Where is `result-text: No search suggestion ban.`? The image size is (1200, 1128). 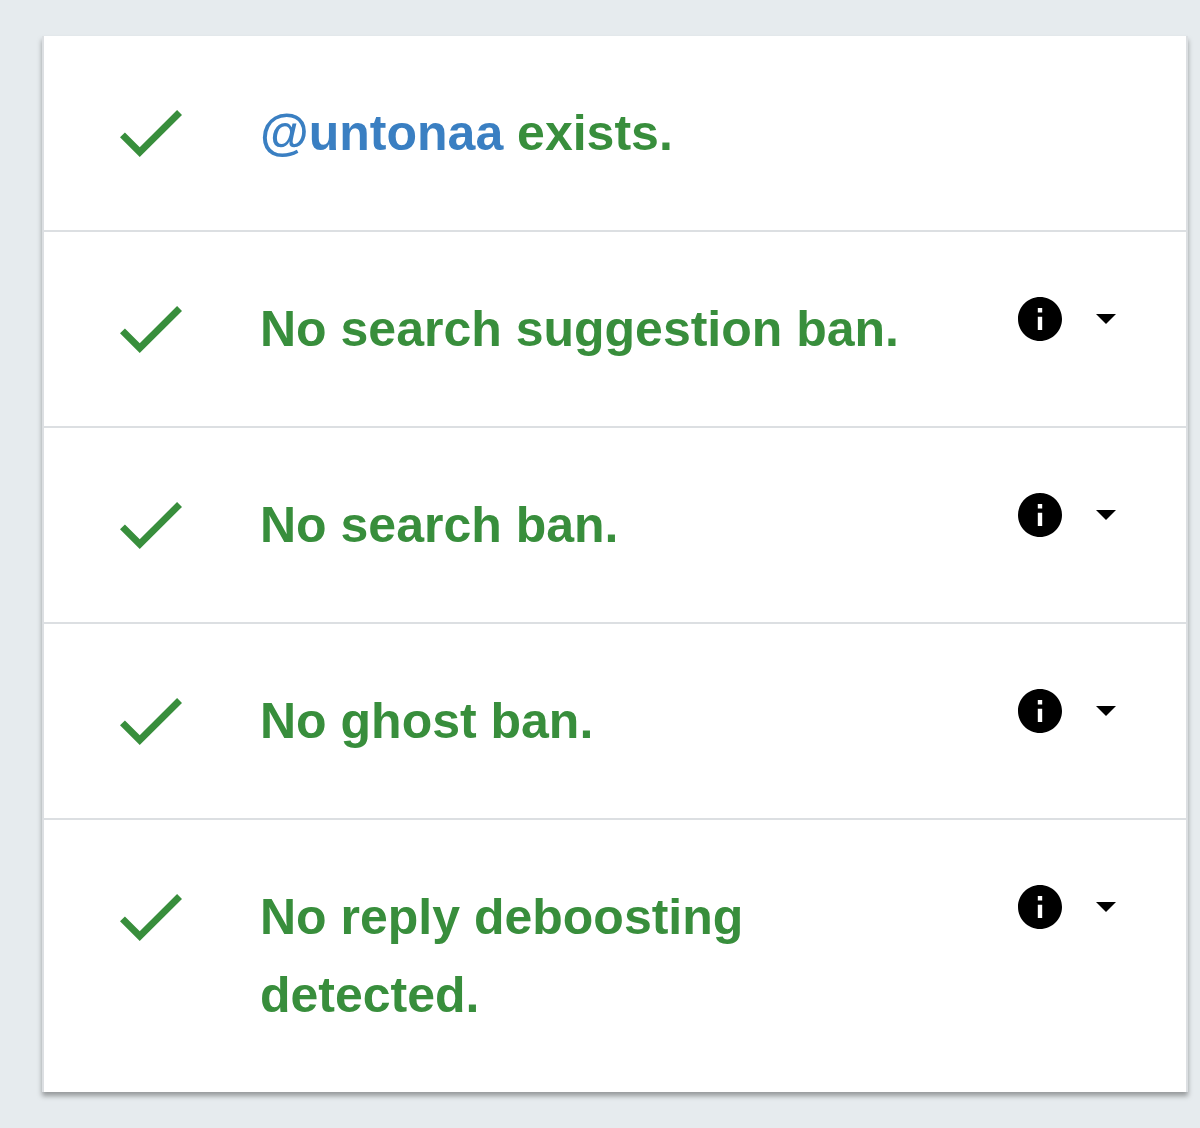
result-text: No search suggestion ban. is located at coordinates (579, 329).